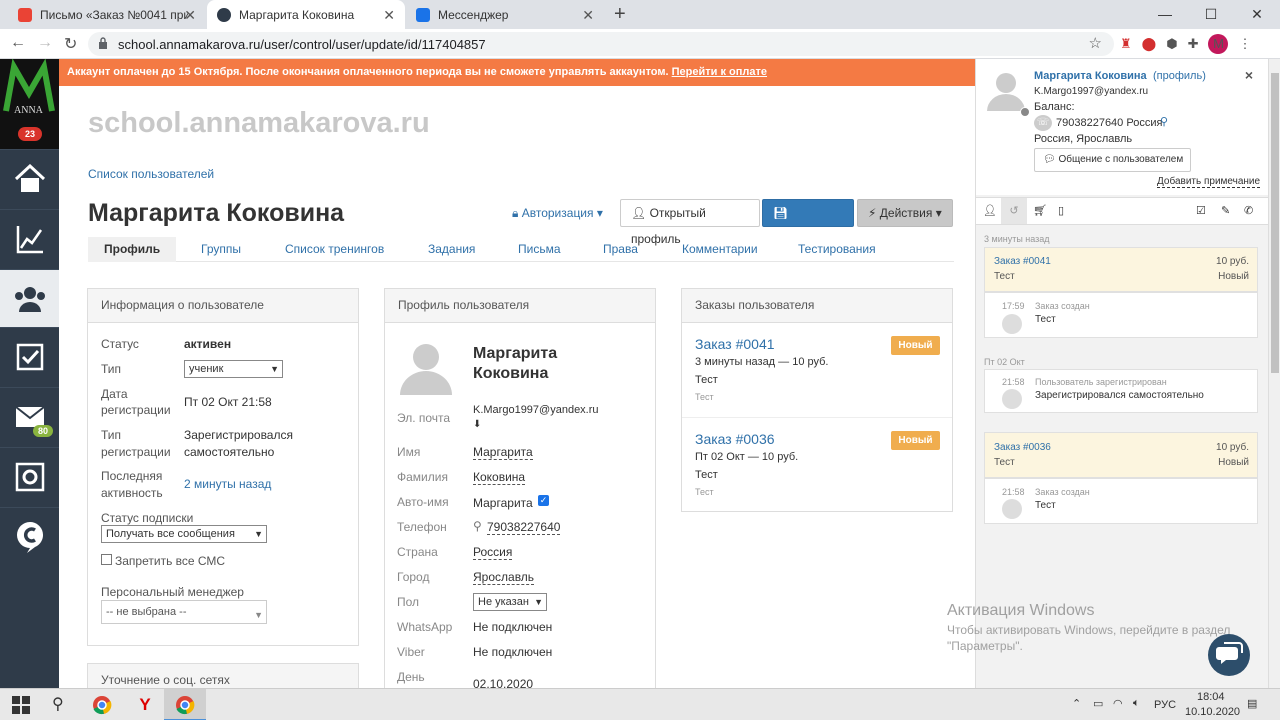 The height and width of the screenshot is (720, 1280). What do you see at coordinates (1165, 705) in the screenshot?
I see `language-indicator: РУС` at bounding box center [1165, 705].